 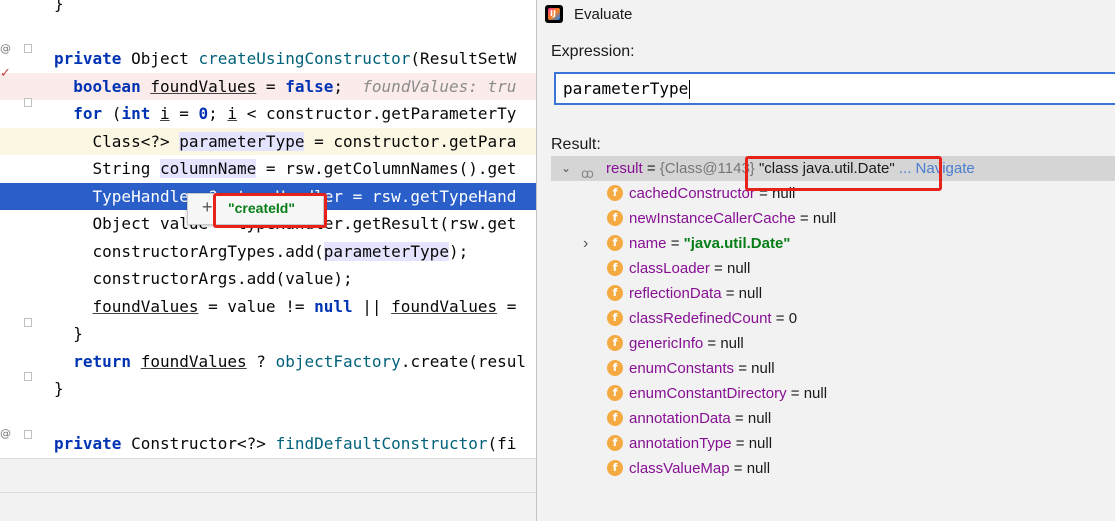 What do you see at coordinates (256, 306) in the screenshot?
I see `code-token: = value !=` at bounding box center [256, 306].